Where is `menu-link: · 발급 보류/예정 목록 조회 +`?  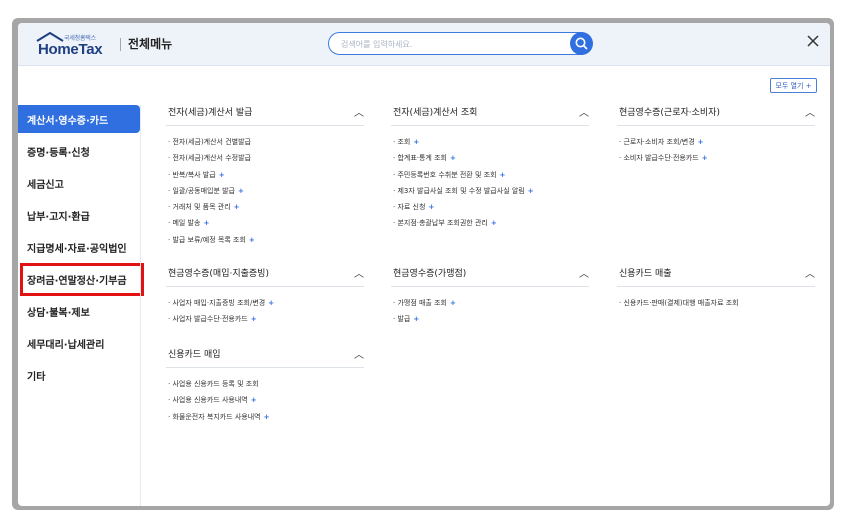 menu-link: · 발급 보류/예정 목록 조회 + is located at coordinates (211, 243).